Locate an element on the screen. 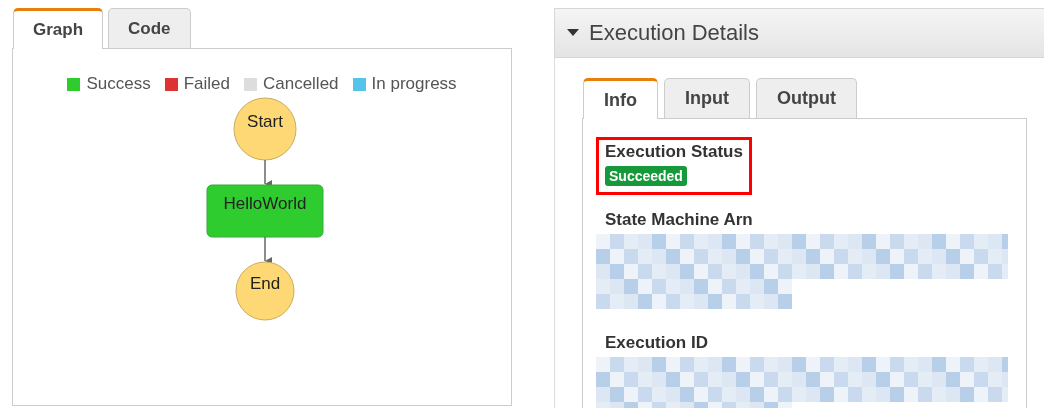 This screenshot has width=1044, height=414. state-node: Start is located at coordinates (265, 129).